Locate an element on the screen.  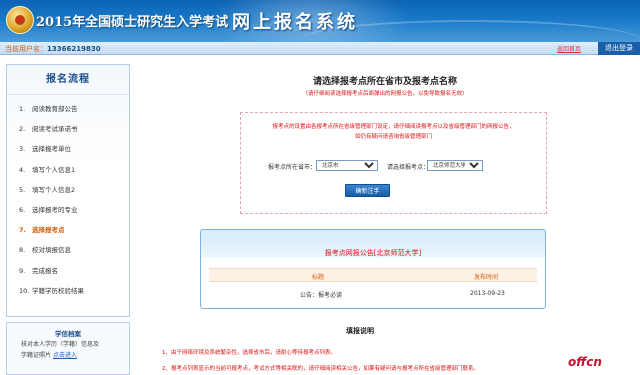
column-title: 标题 is located at coordinates (318, 277).